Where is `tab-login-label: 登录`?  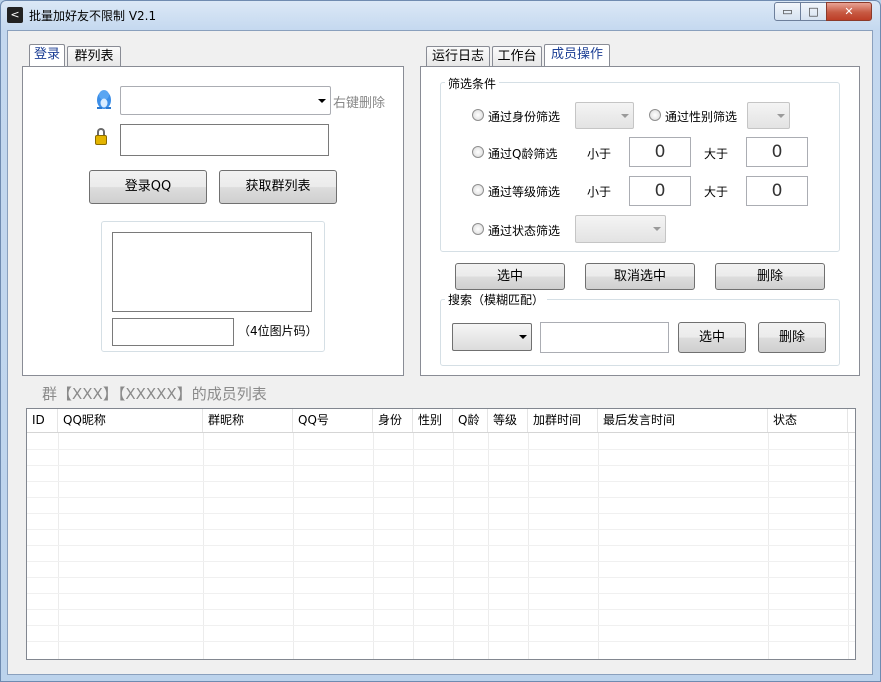
tab-login-label: 登录 is located at coordinates (46, 54).